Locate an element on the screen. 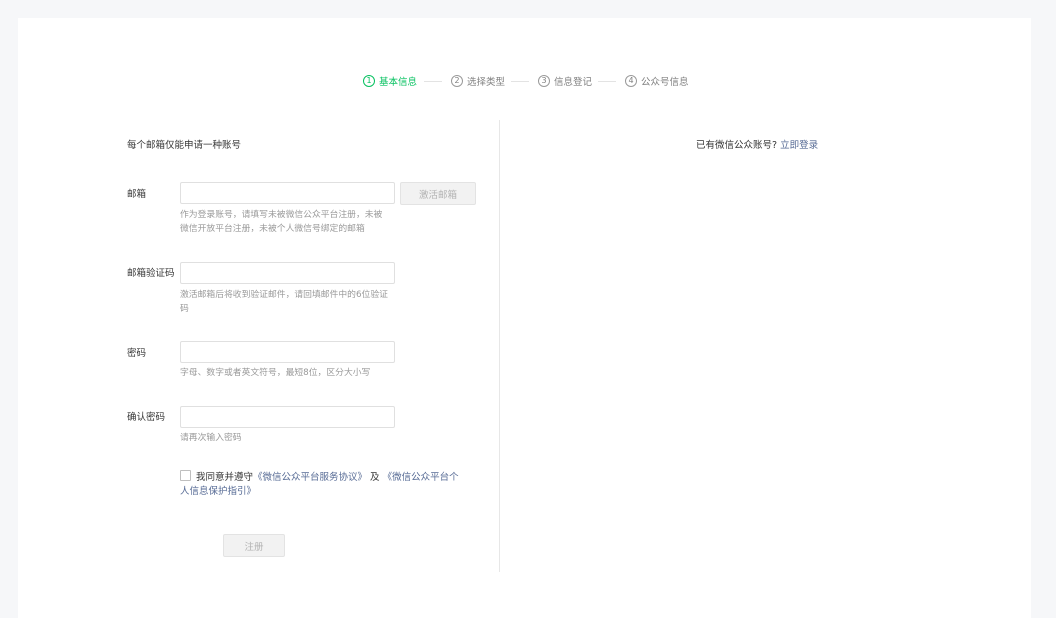 Image resolution: width=1056 pixels, height=618 pixels. confirm-password-label: 确认密码 is located at coordinates (146, 417).